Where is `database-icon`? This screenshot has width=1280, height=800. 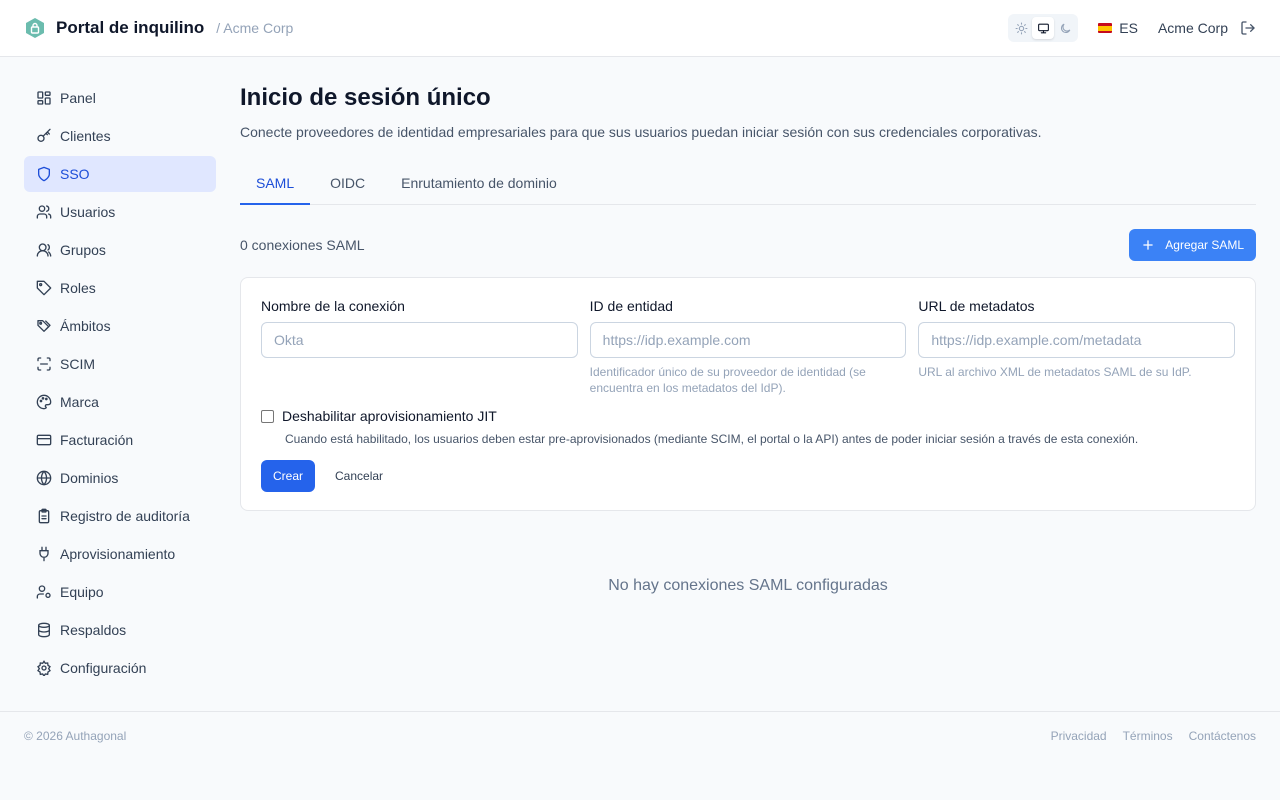
database-icon is located at coordinates (44, 630).